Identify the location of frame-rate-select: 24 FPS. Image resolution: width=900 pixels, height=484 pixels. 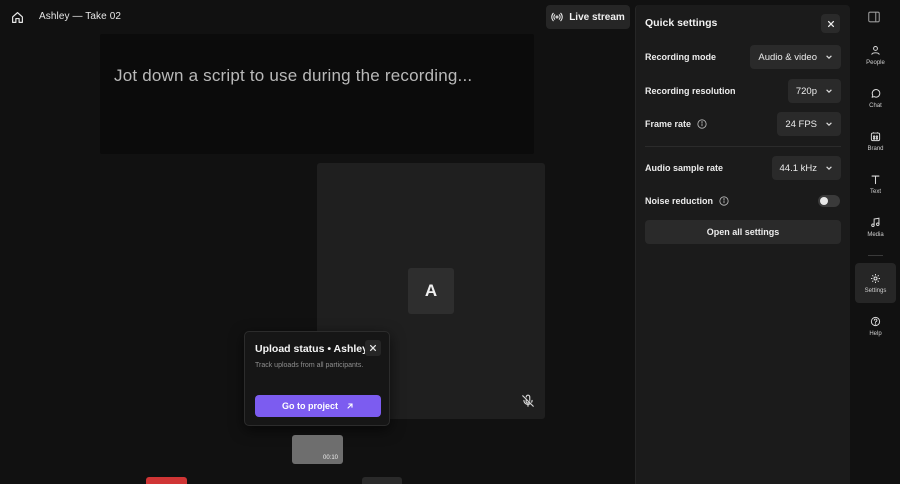
(809, 124).